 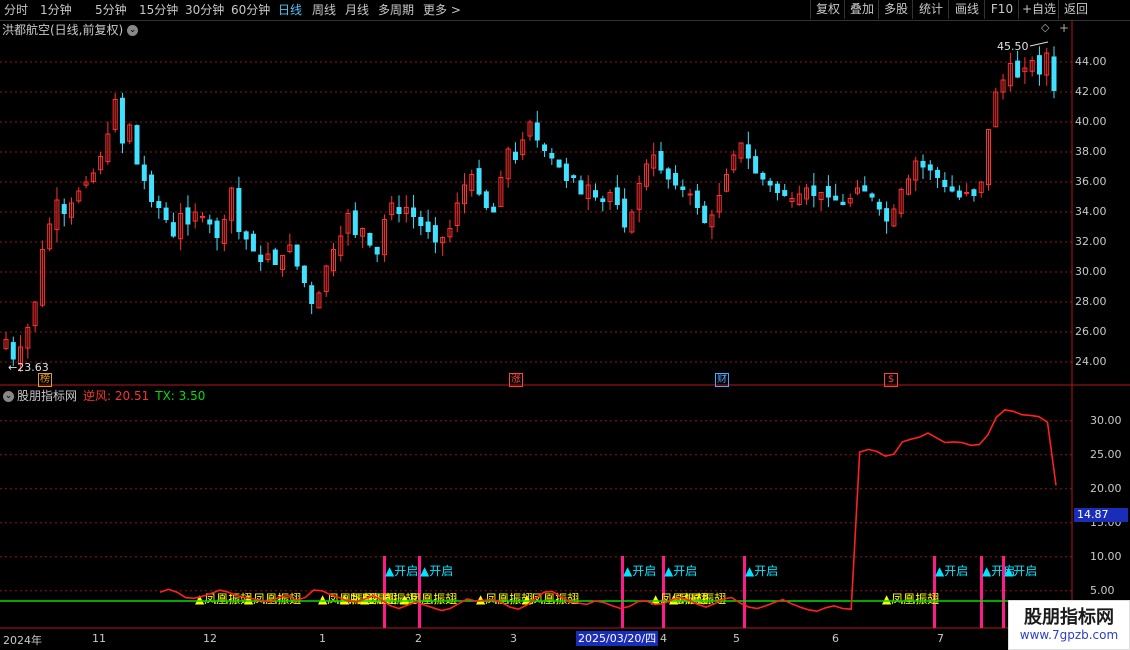 I want to click on overlay-button: 叠加, so click(x=861, y=9).